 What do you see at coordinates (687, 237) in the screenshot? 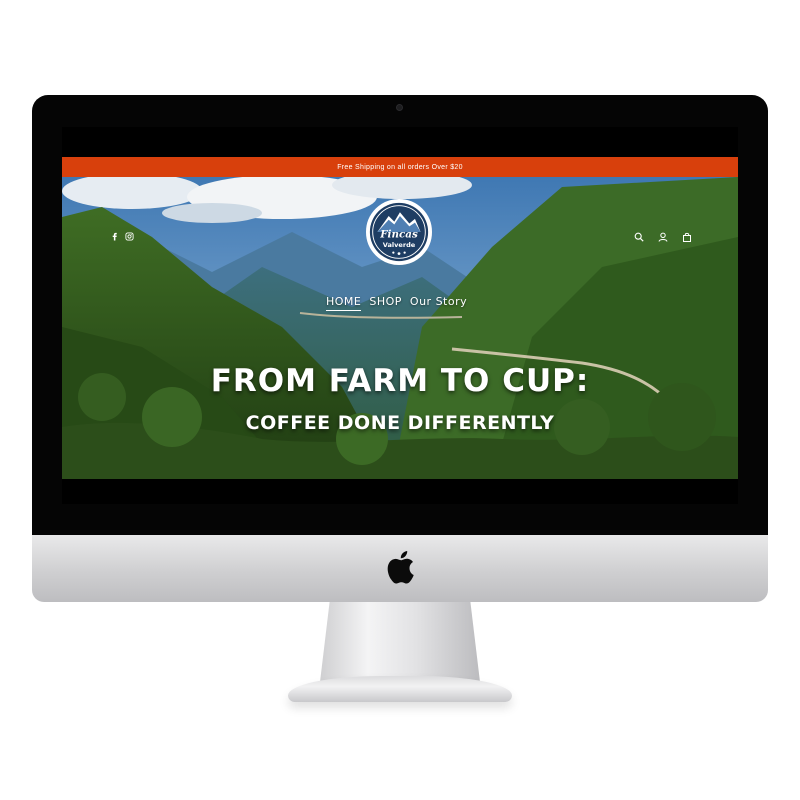
I see `cart-icon` at bounding box center [687, 237].